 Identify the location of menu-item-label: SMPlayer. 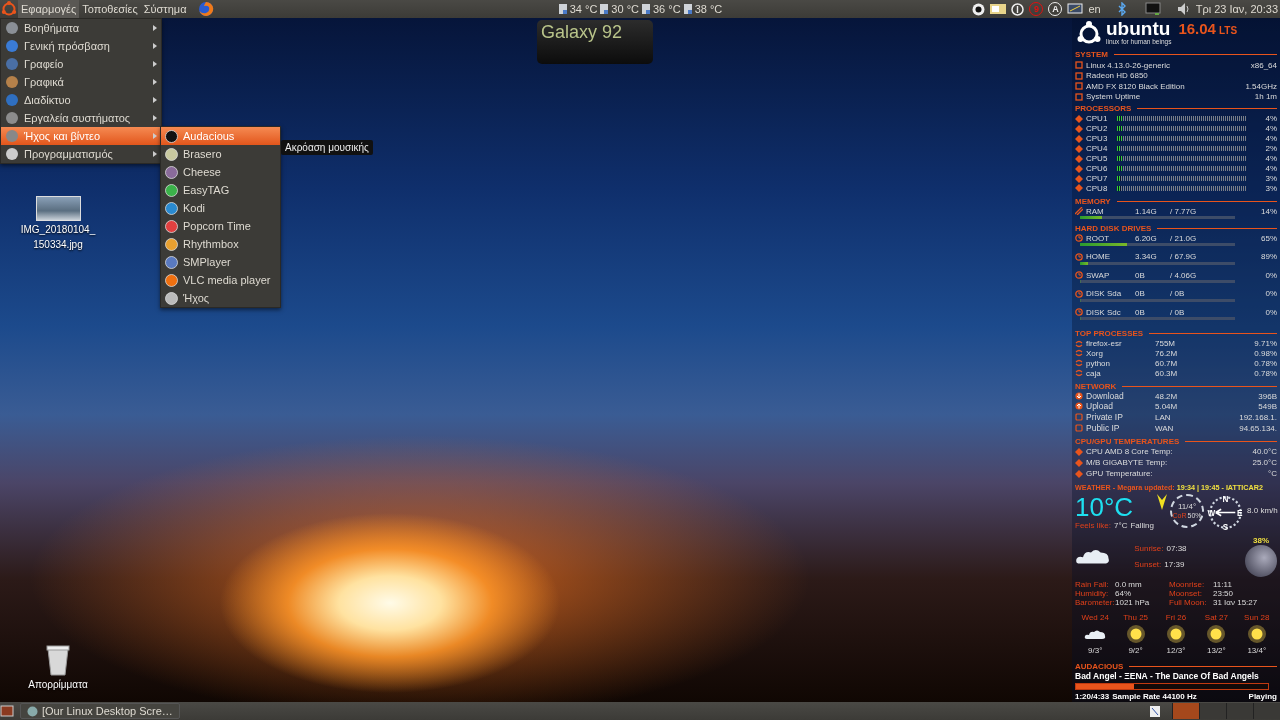
(207, 262).